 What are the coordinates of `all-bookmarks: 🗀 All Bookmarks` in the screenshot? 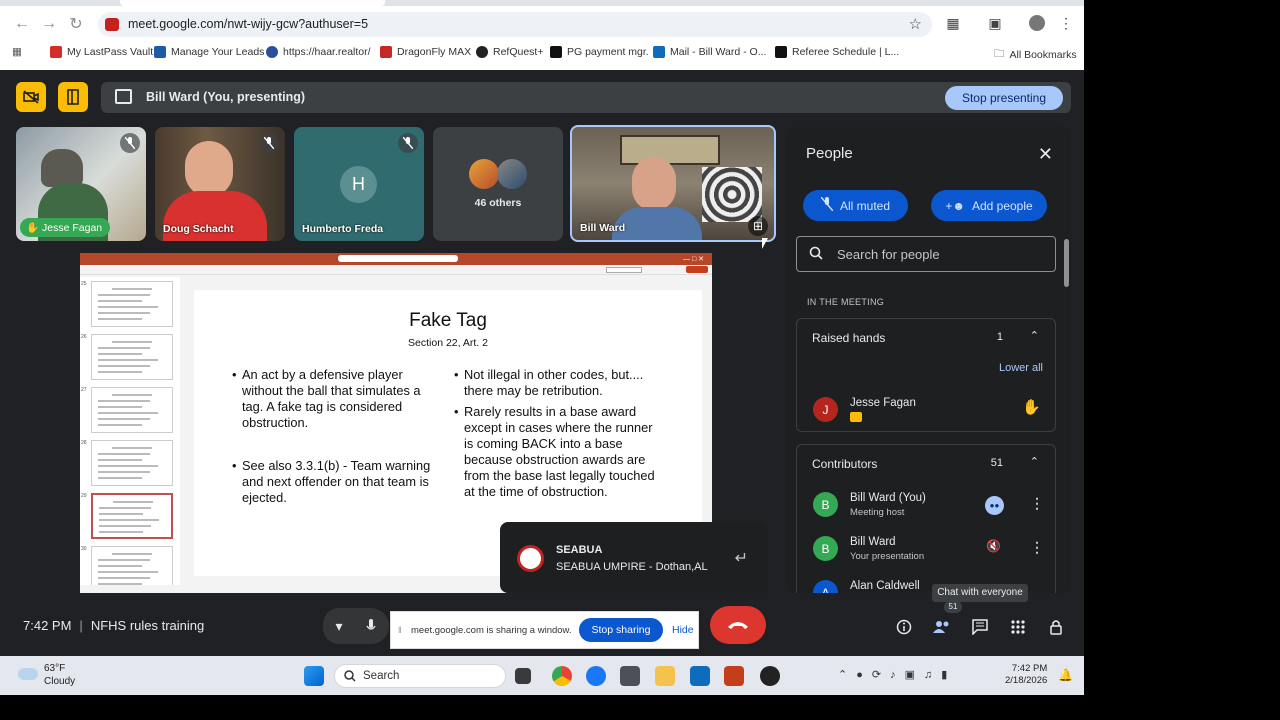 It's located at (1035, 55).